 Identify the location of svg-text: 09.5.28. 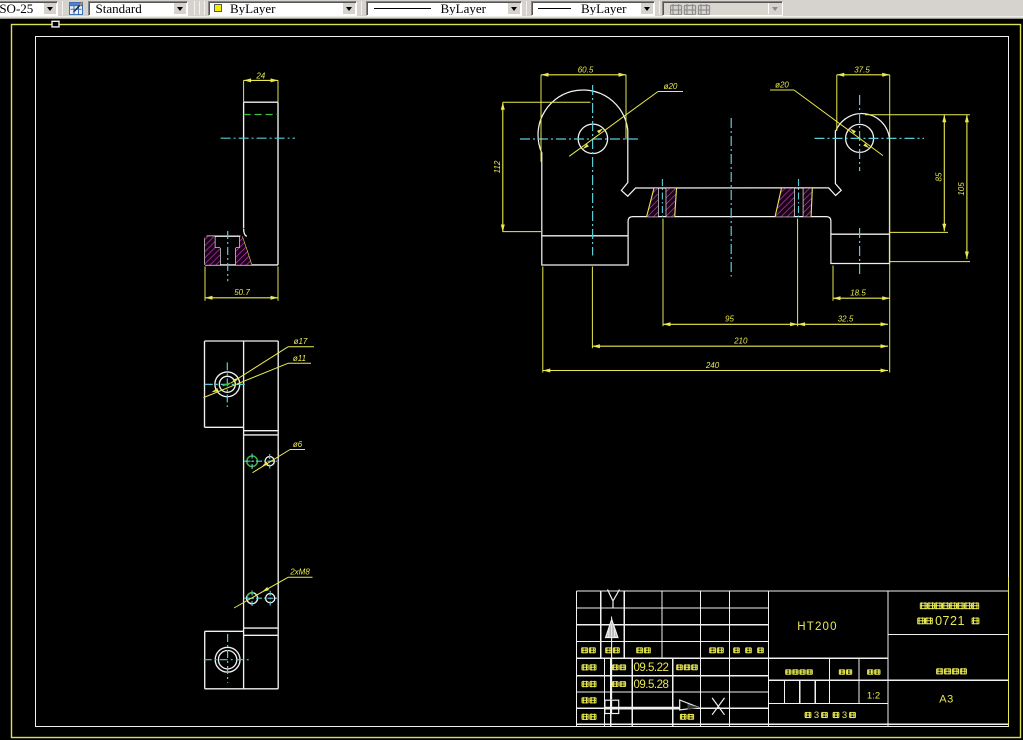
(651, 685).